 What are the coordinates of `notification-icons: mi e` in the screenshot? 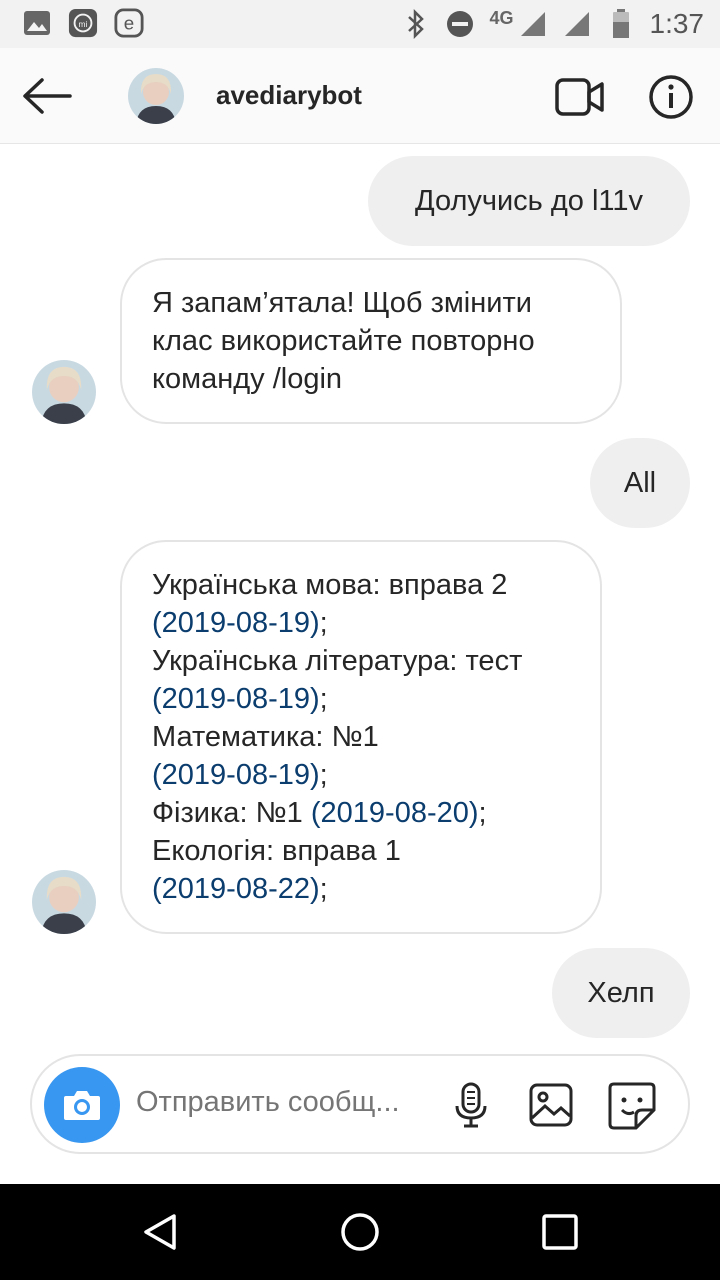 It's located at (83, 23).